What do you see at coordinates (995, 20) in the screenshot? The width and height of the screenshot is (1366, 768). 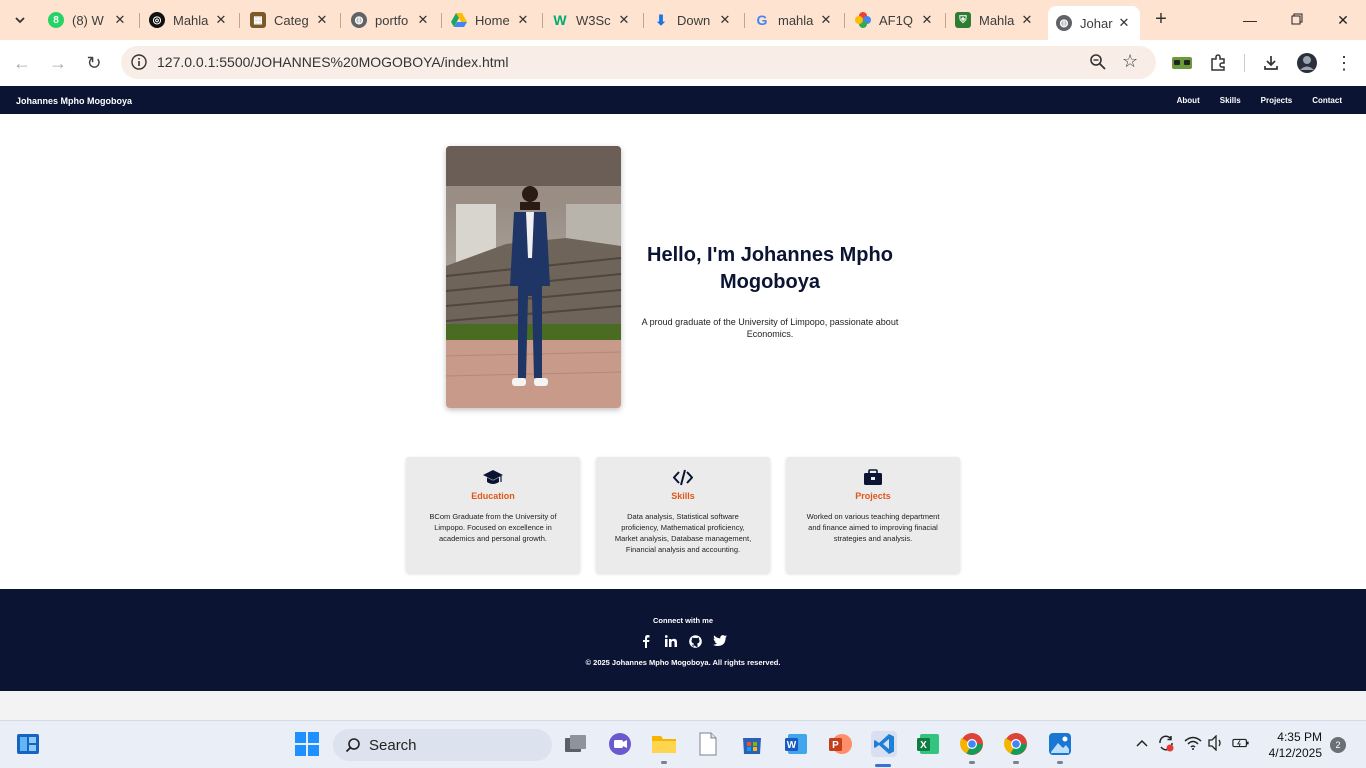 I see `browser-tab: ⛨ Mahla ✕` at bounding box center [995, 20].